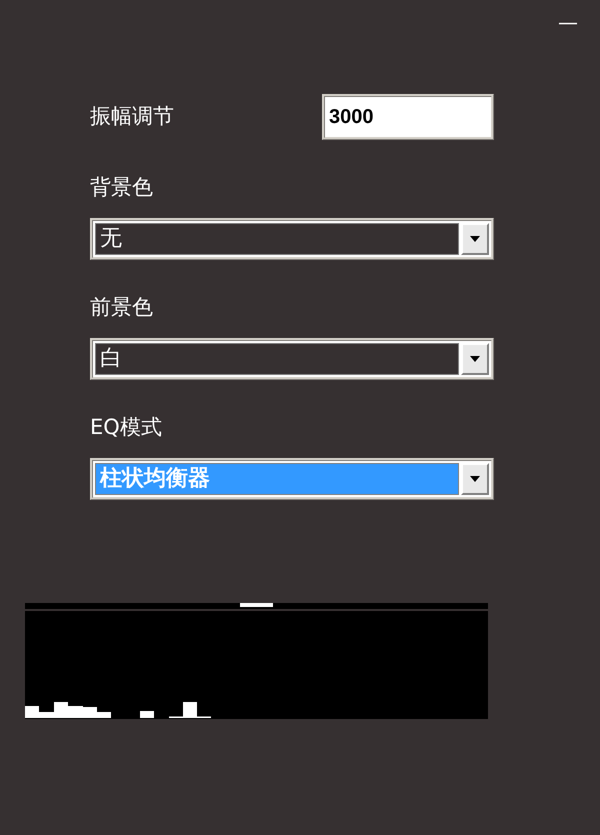 The width and height of the screenshot is (600, 835). I want to click on dropdown-value: 无, so click(111, 239).